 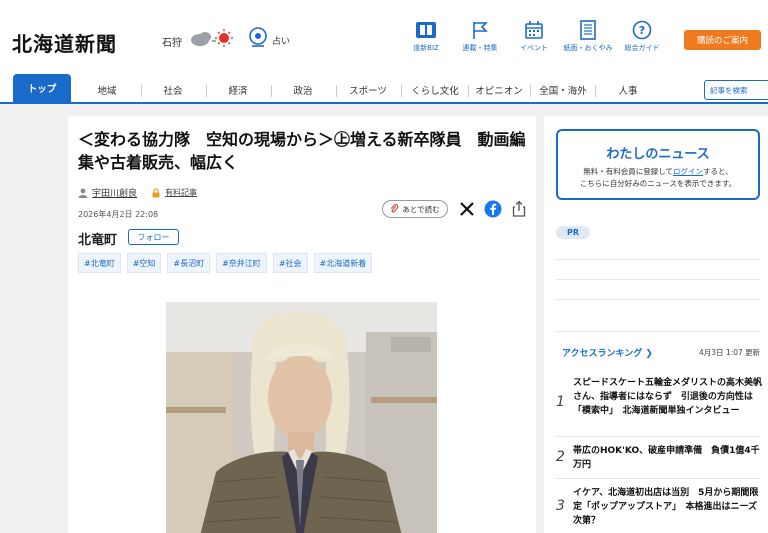 I want to click on tab-top: トップ, so click(x=42, y=88).